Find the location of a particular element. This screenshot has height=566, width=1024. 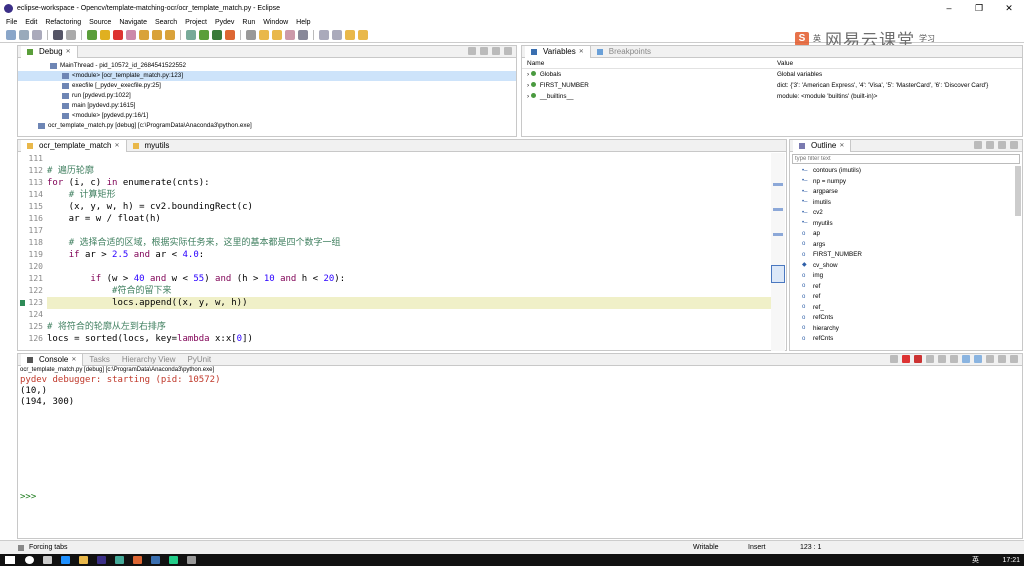

skip-breakpoints-icon is located at coordinates (71, 35).